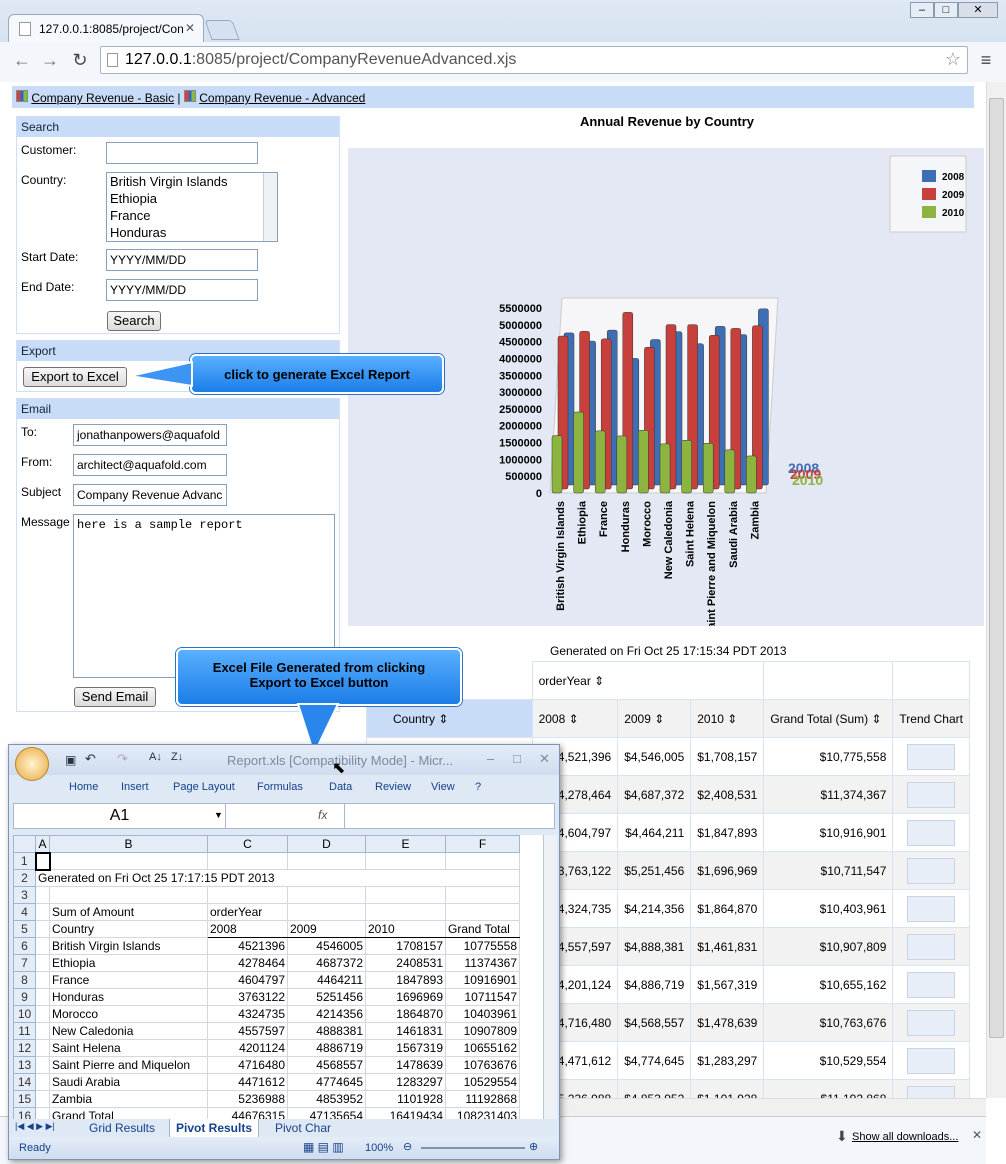 This screenshot has width=1006, height=1164. What do you see at coordinates (128, 1082) in the screenshot?
I see `cell: Saudi Arabia` at bounding box center [128, 1082].